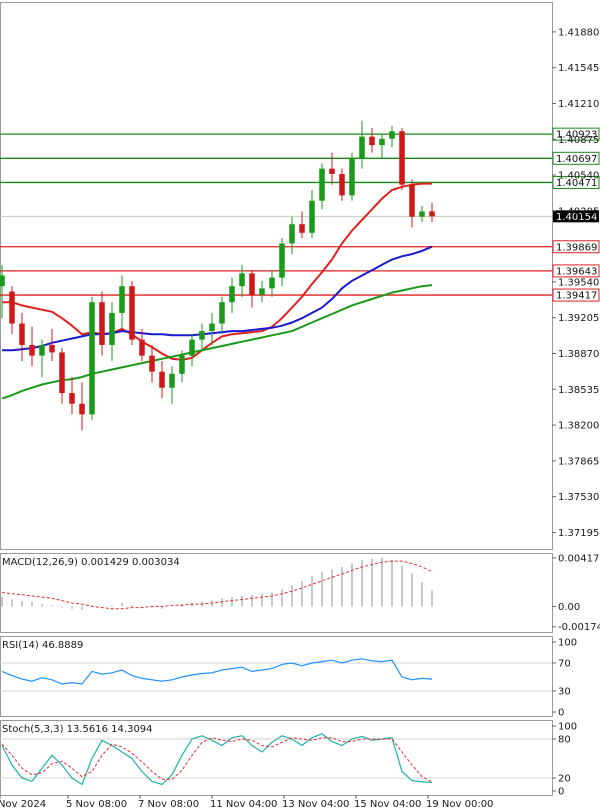  I want to click on time-tick-label: 19 Nov 00:00, so click(459, 804).